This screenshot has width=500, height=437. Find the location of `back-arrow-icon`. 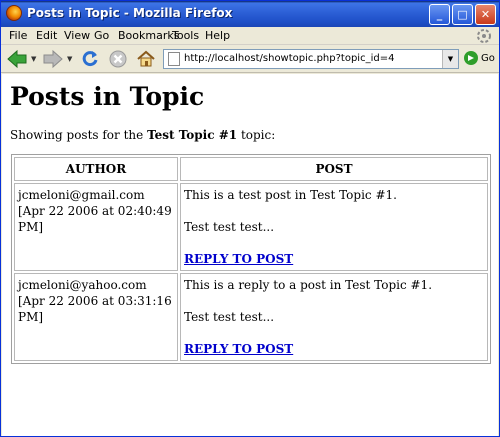

back-arrow-icon is located at coordinates (17, 59).